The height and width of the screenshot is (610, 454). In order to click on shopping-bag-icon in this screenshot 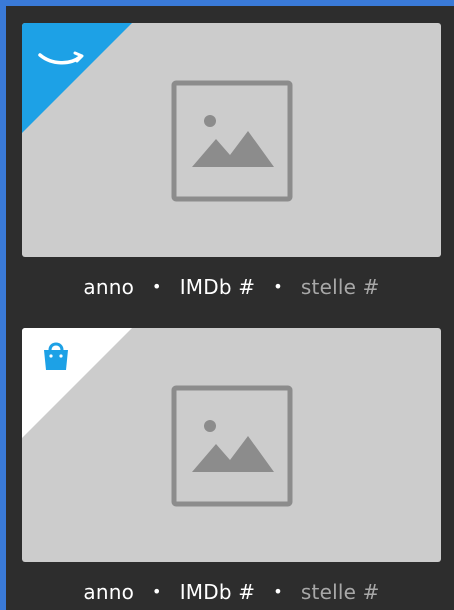, I will do `click(56, 356)`.